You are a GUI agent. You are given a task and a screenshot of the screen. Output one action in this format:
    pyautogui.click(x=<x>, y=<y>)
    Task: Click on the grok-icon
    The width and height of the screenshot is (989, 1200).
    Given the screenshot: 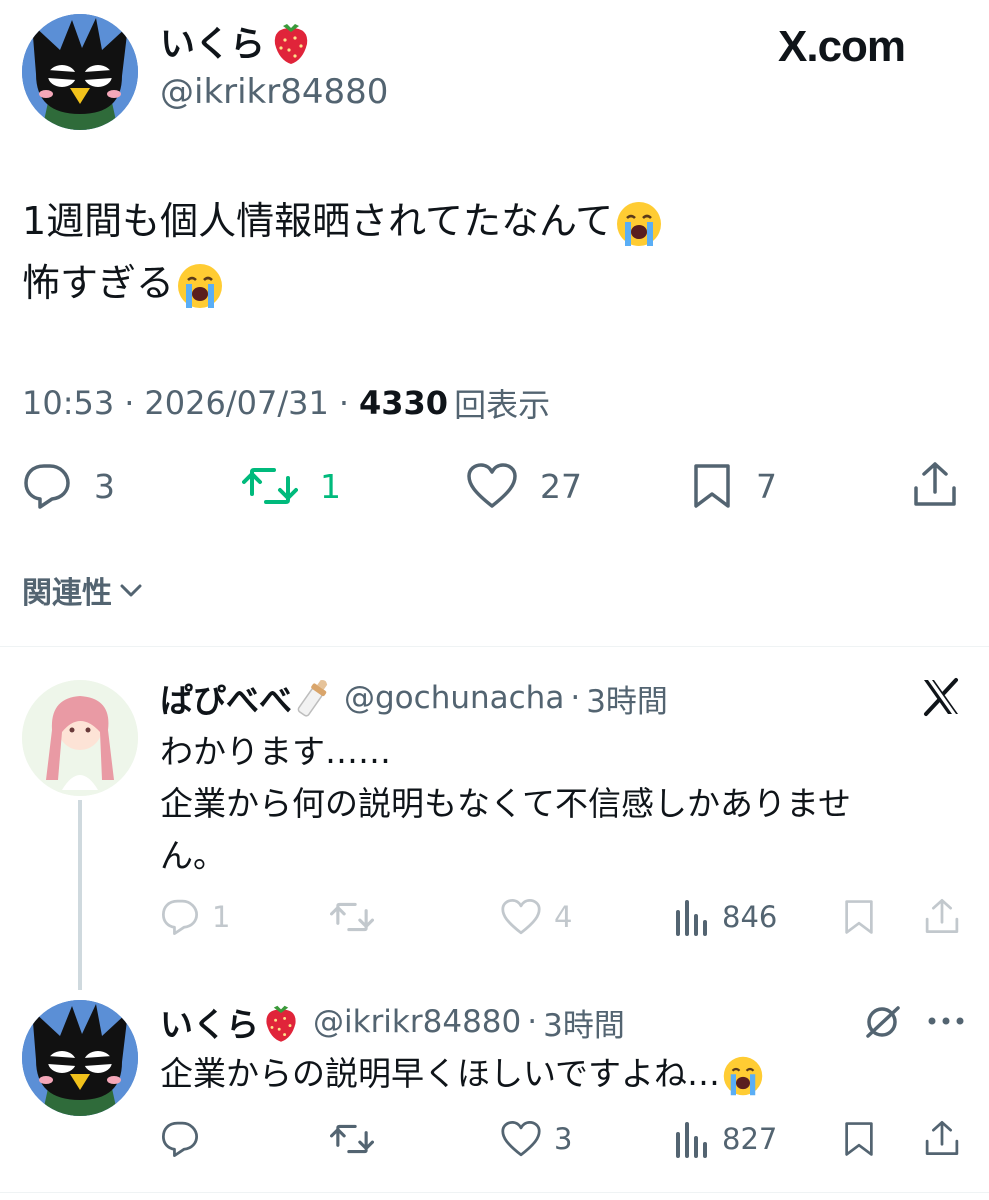 What is the action you would take?
    pyautogui.click(x=882, y=1022)
    